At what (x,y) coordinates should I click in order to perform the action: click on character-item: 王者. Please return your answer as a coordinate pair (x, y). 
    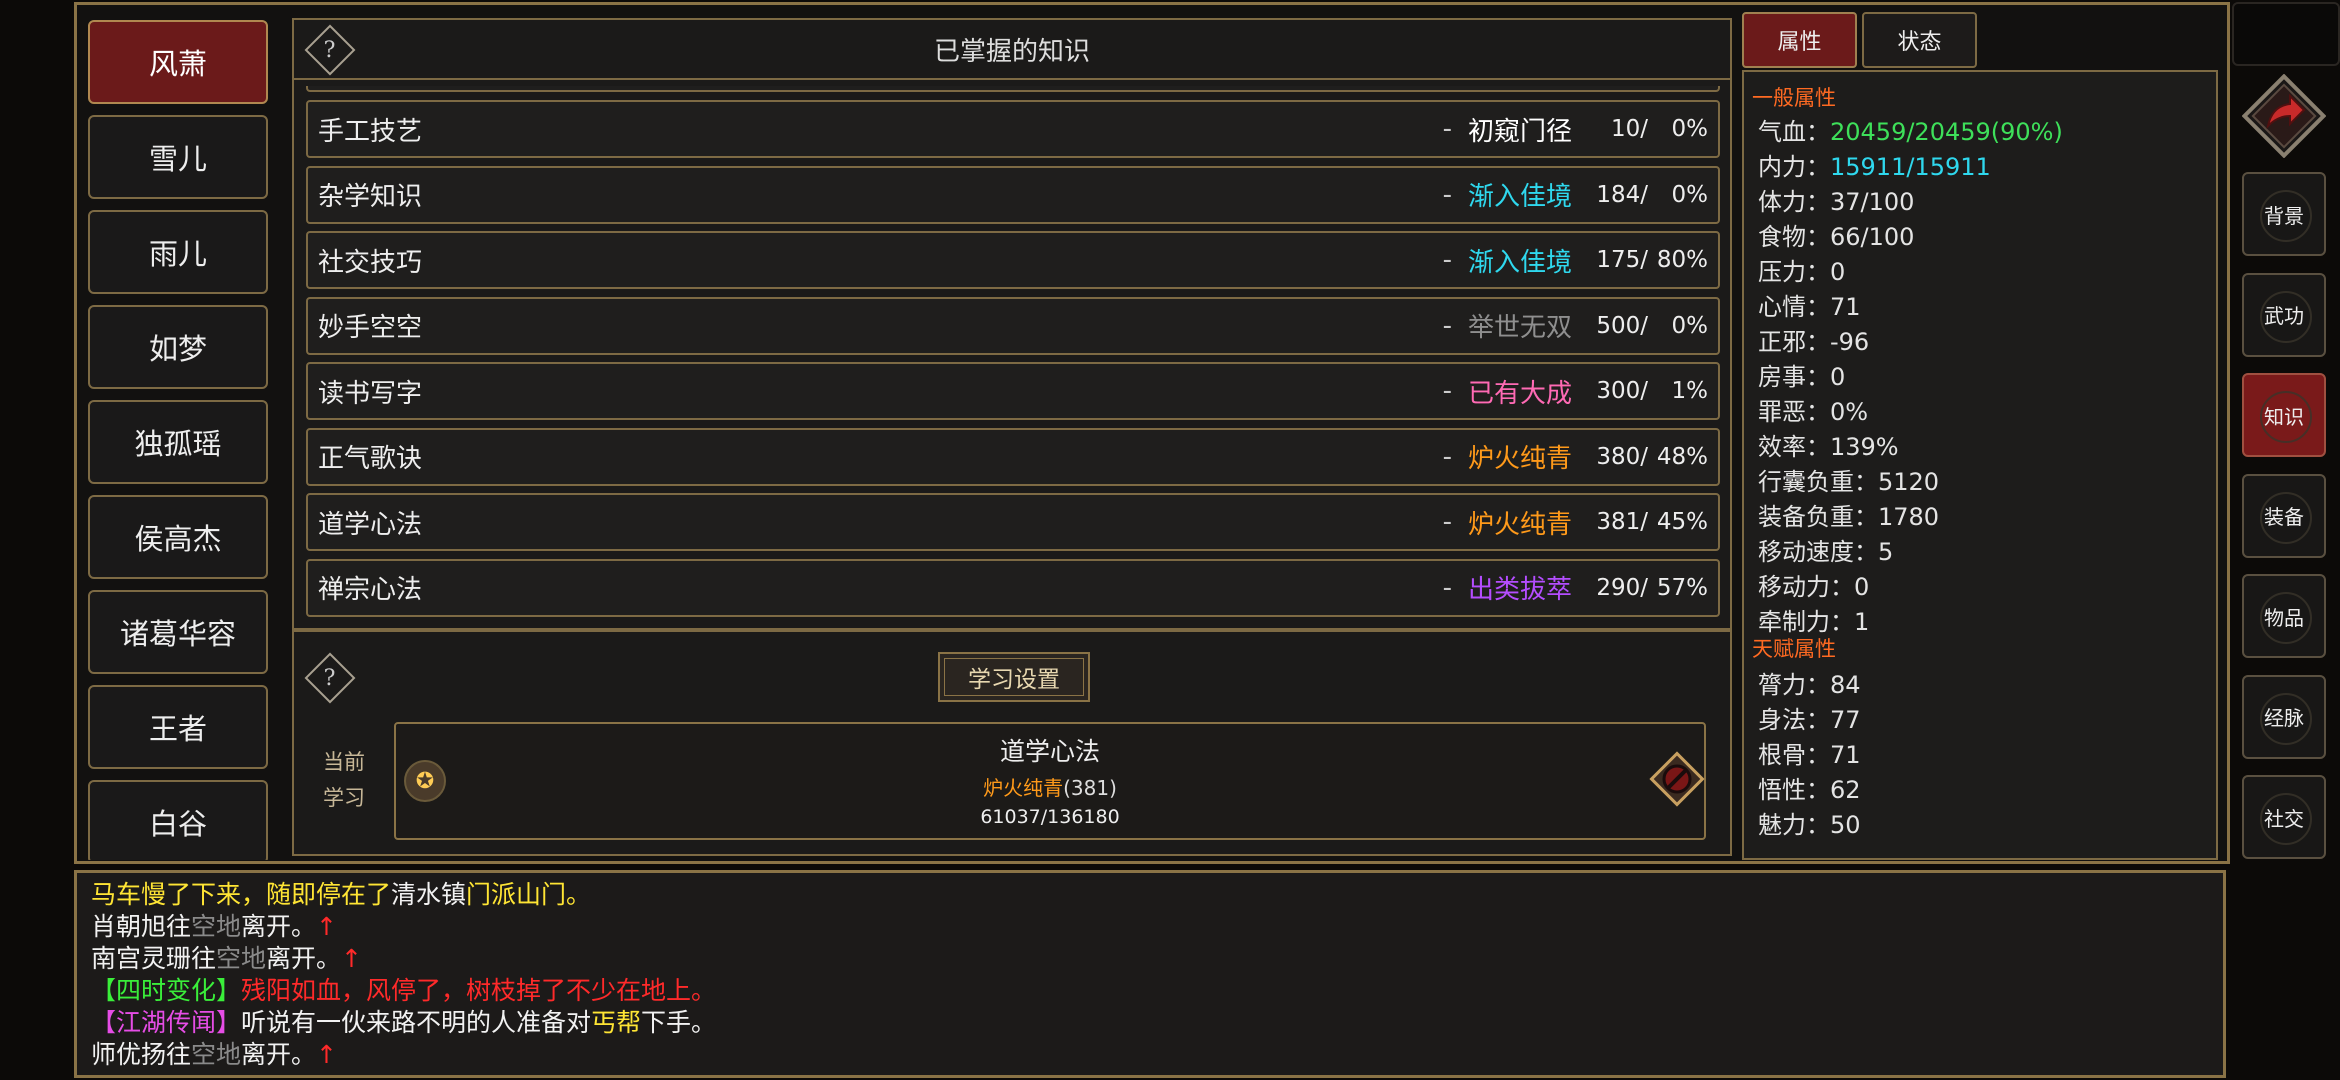
    Looking at the image, I should click on (178, 727).